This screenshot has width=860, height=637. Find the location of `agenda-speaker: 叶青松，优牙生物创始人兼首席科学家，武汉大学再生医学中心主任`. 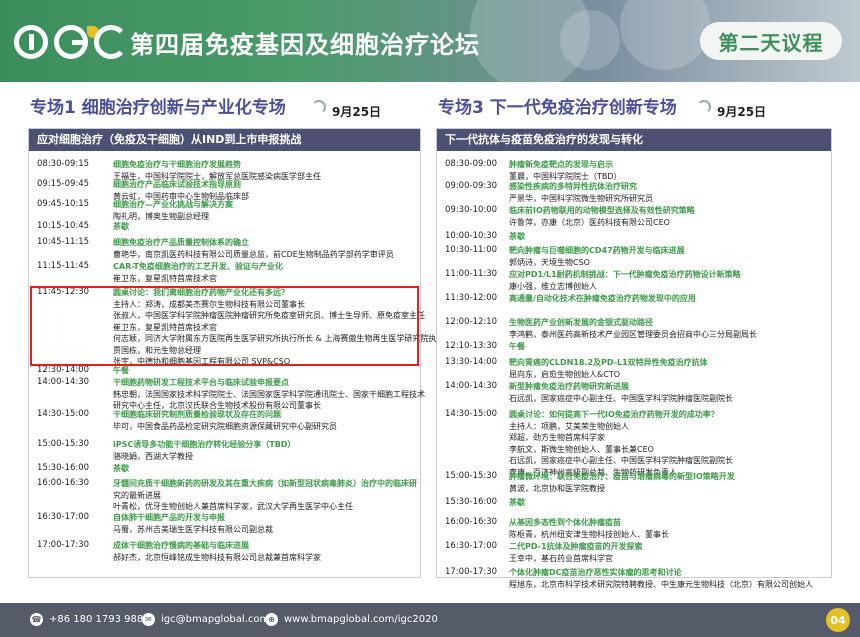

agenda-speaker: 叶青松，优牙生物创始人兼首席科学家，武汉大学再生医学中心主任 is located at coordinates (233, 506).